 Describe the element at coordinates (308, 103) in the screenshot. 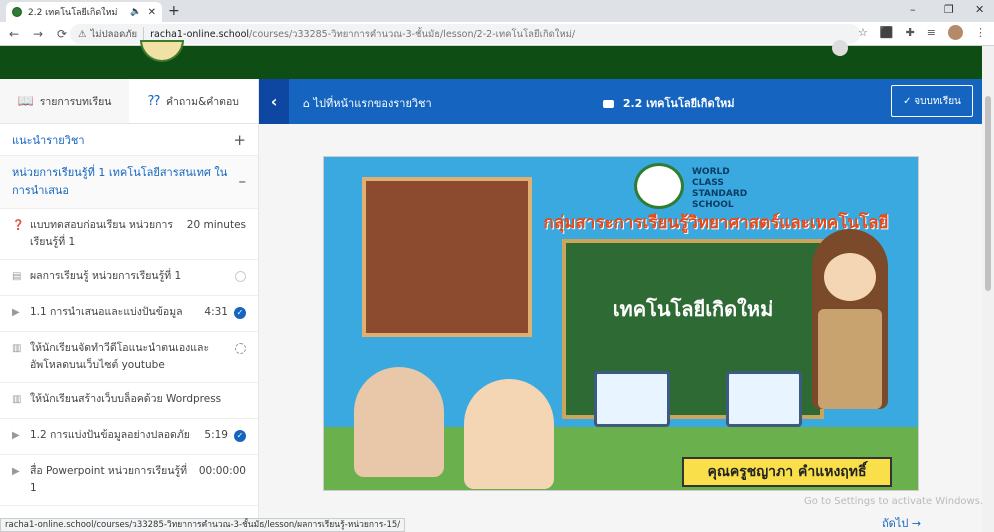

I see `home-icon: ⌂` at that location.